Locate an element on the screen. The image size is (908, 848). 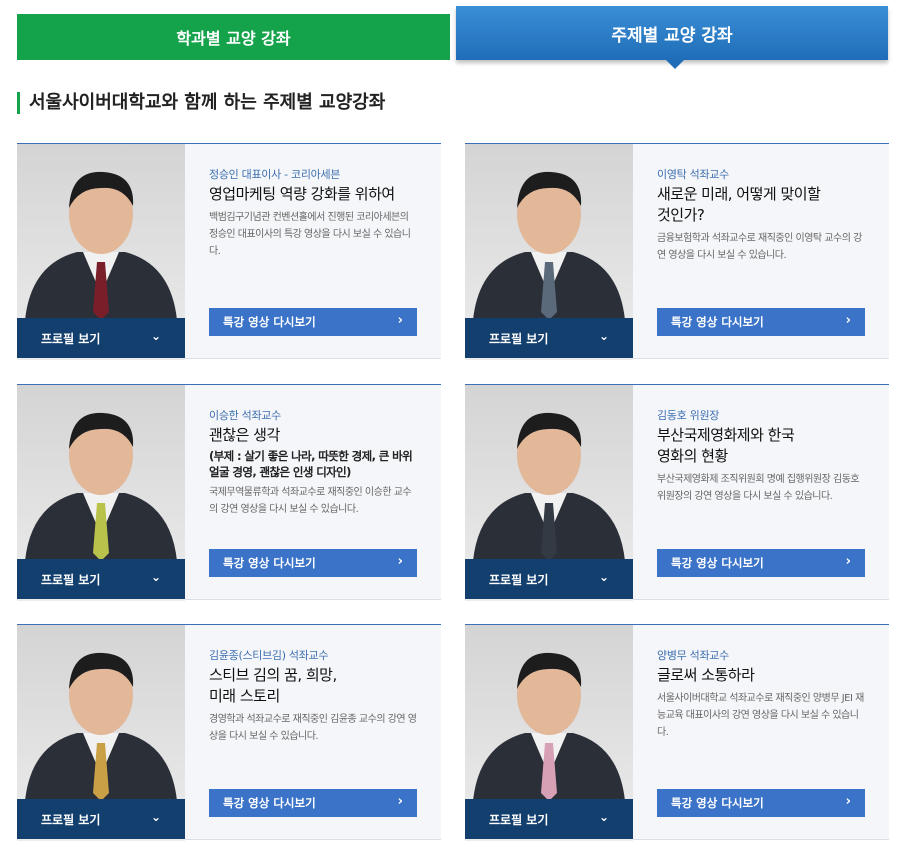
tab-topic-lectures: 주제별 교양 강좌 is located at coordinates (672, 37).